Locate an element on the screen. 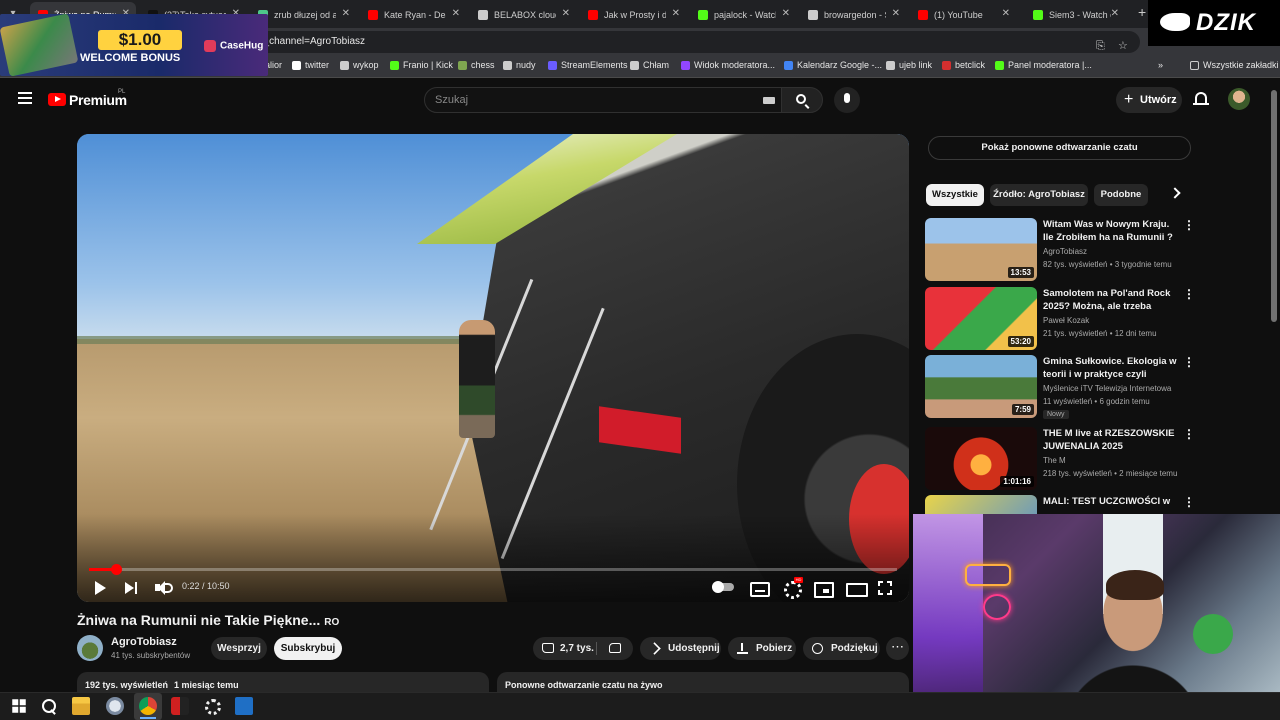  video-thumbnail: 1:01:16 is located at coordinates (981, 458).